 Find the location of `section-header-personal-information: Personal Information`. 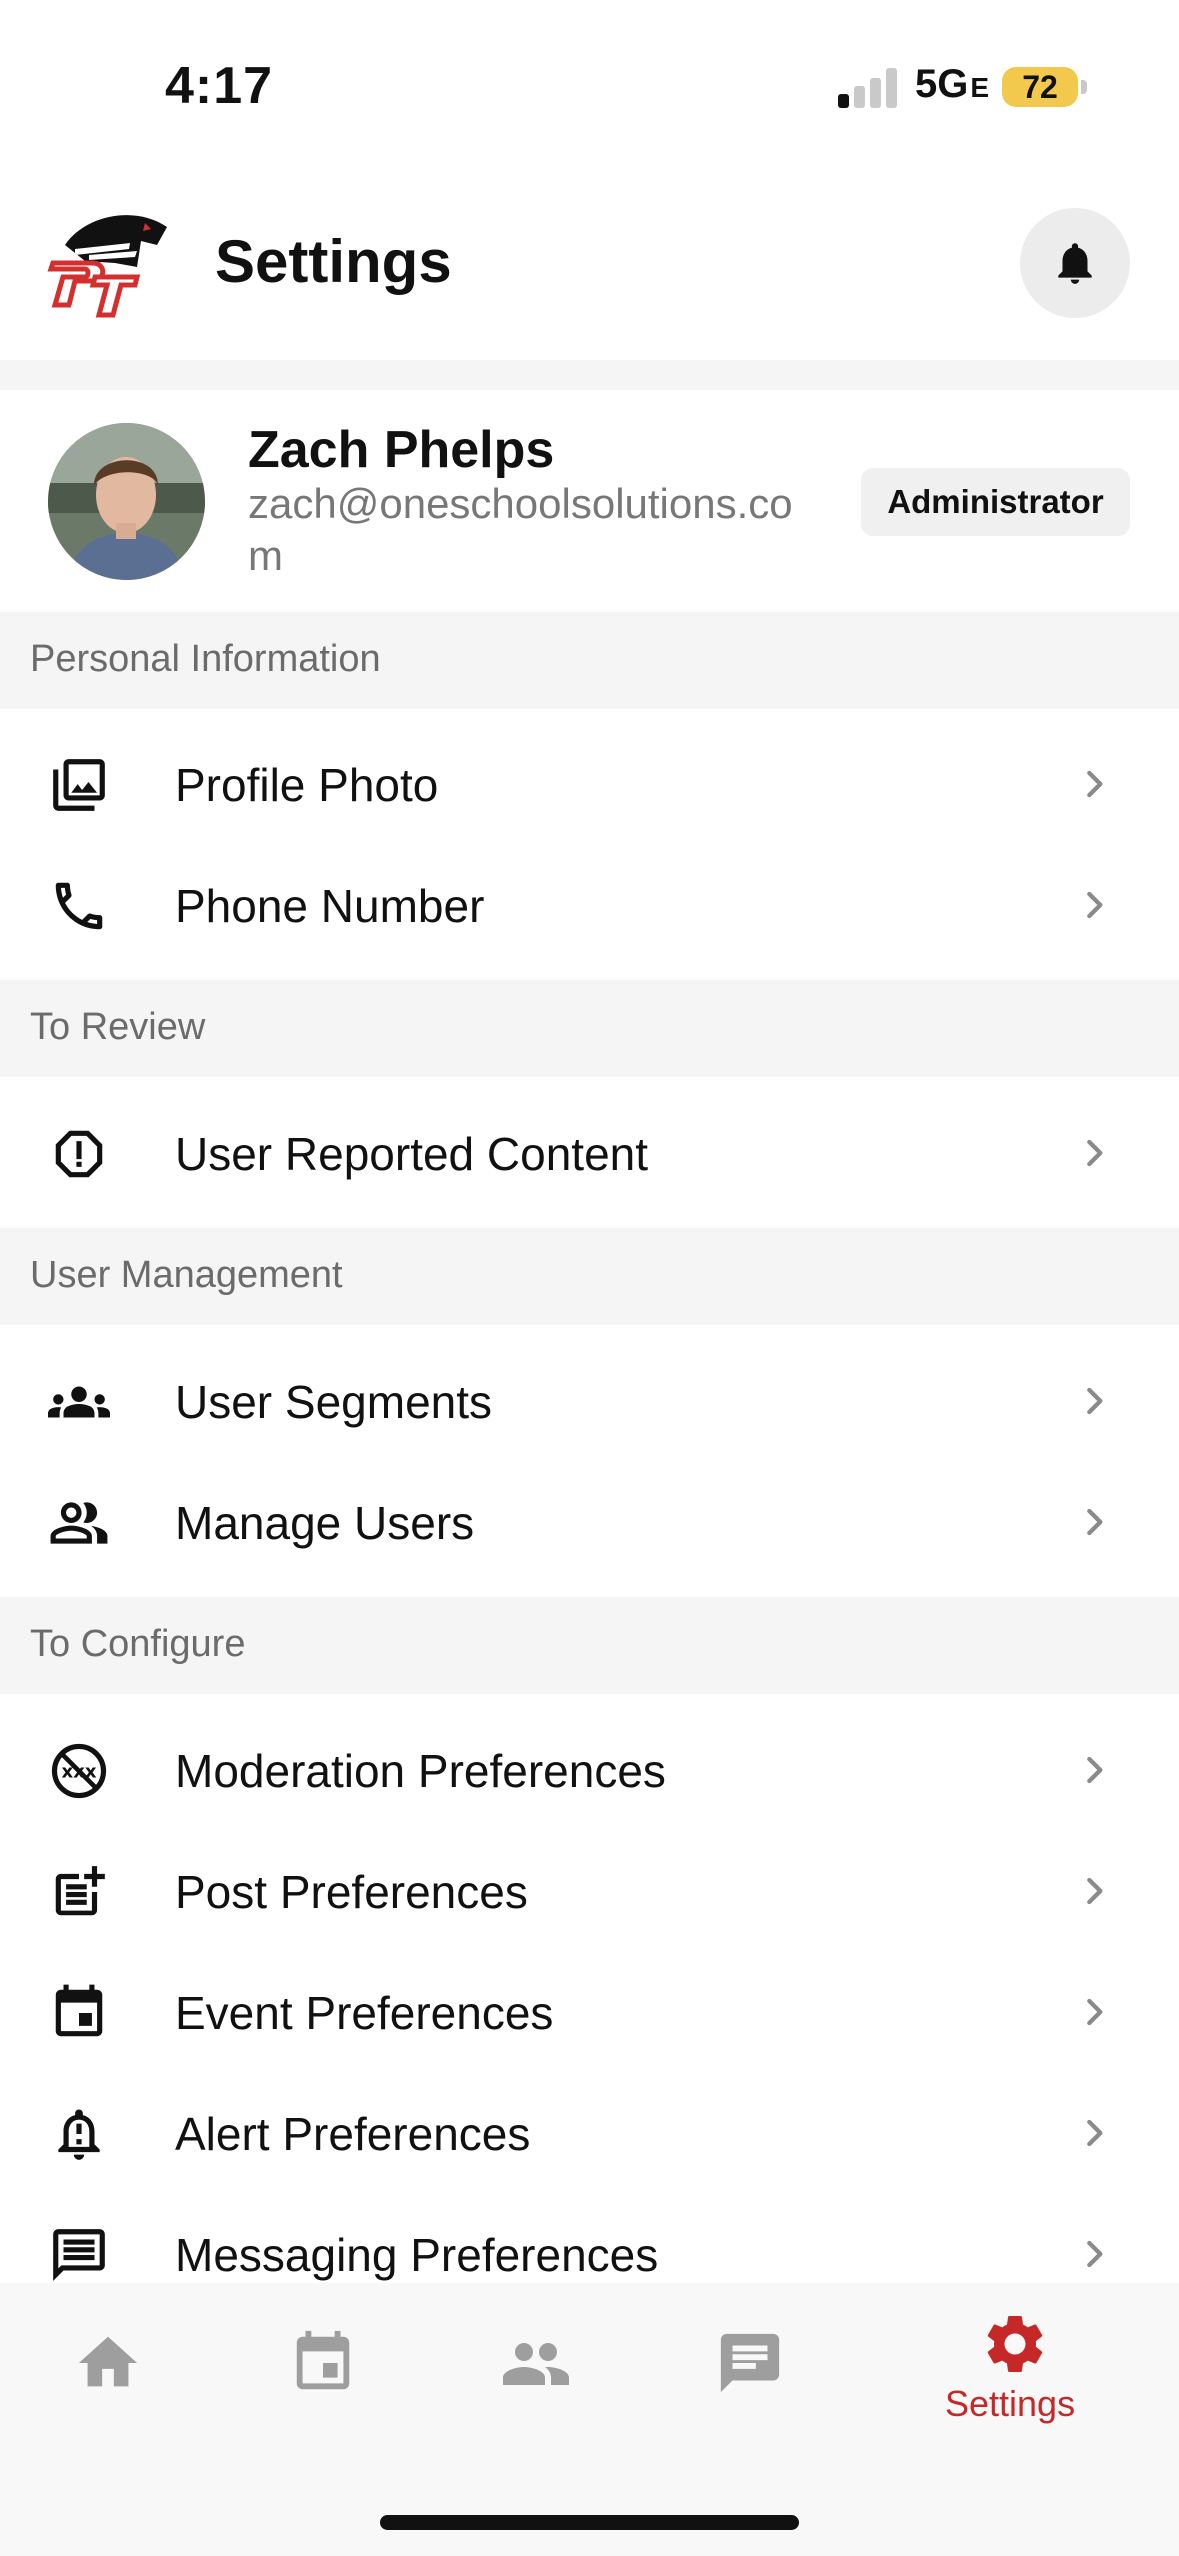

section-header-personal-information: Personal Information is located at coordinates (589, 660).